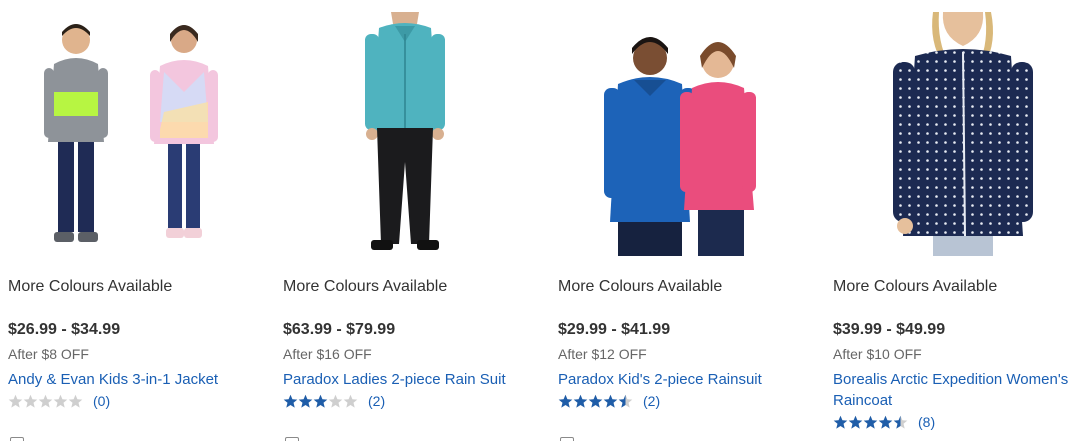  Describe the element at coordinates (602, 354) in the screenshot. I see `discount-text: After $12 OFF` at that location.